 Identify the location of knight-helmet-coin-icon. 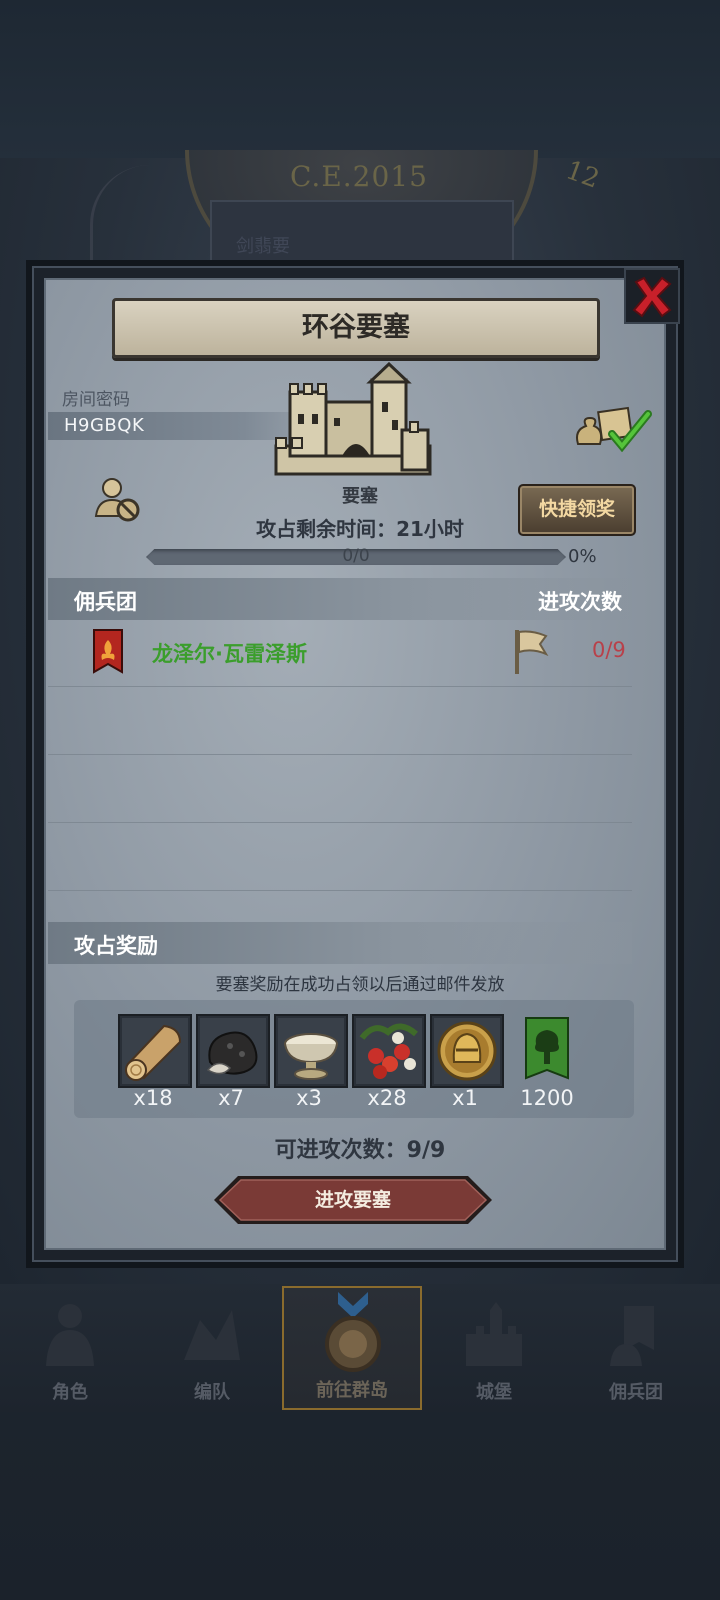
(467, 1051).